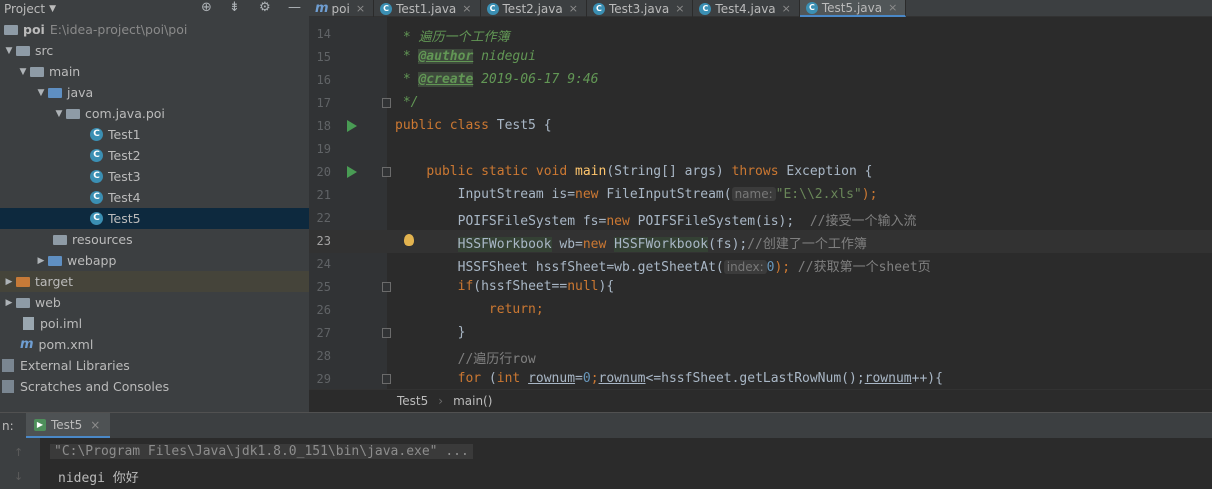 The width and height of the screenshot is (1212, 489). What do you see at coordinates (154, 386) in the screenshot?
I see `tree-item-scratches: Scratches and Consoles` at bounding box center [154, 386].